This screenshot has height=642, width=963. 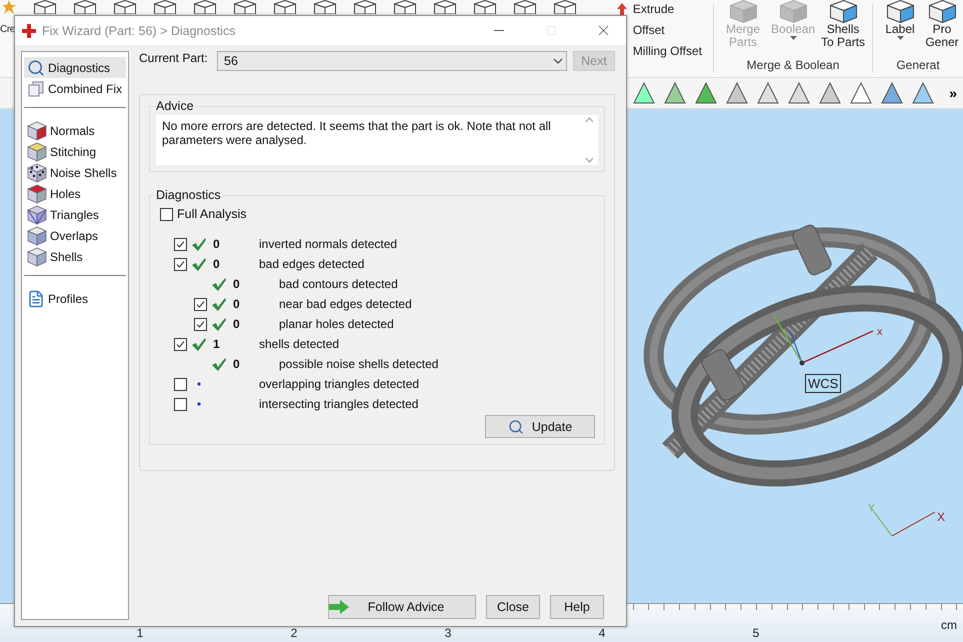 What do you see at coordinates (140, 633) in the screenshot?
I see `ruler-number: 1` at bounding box center [140, 633].